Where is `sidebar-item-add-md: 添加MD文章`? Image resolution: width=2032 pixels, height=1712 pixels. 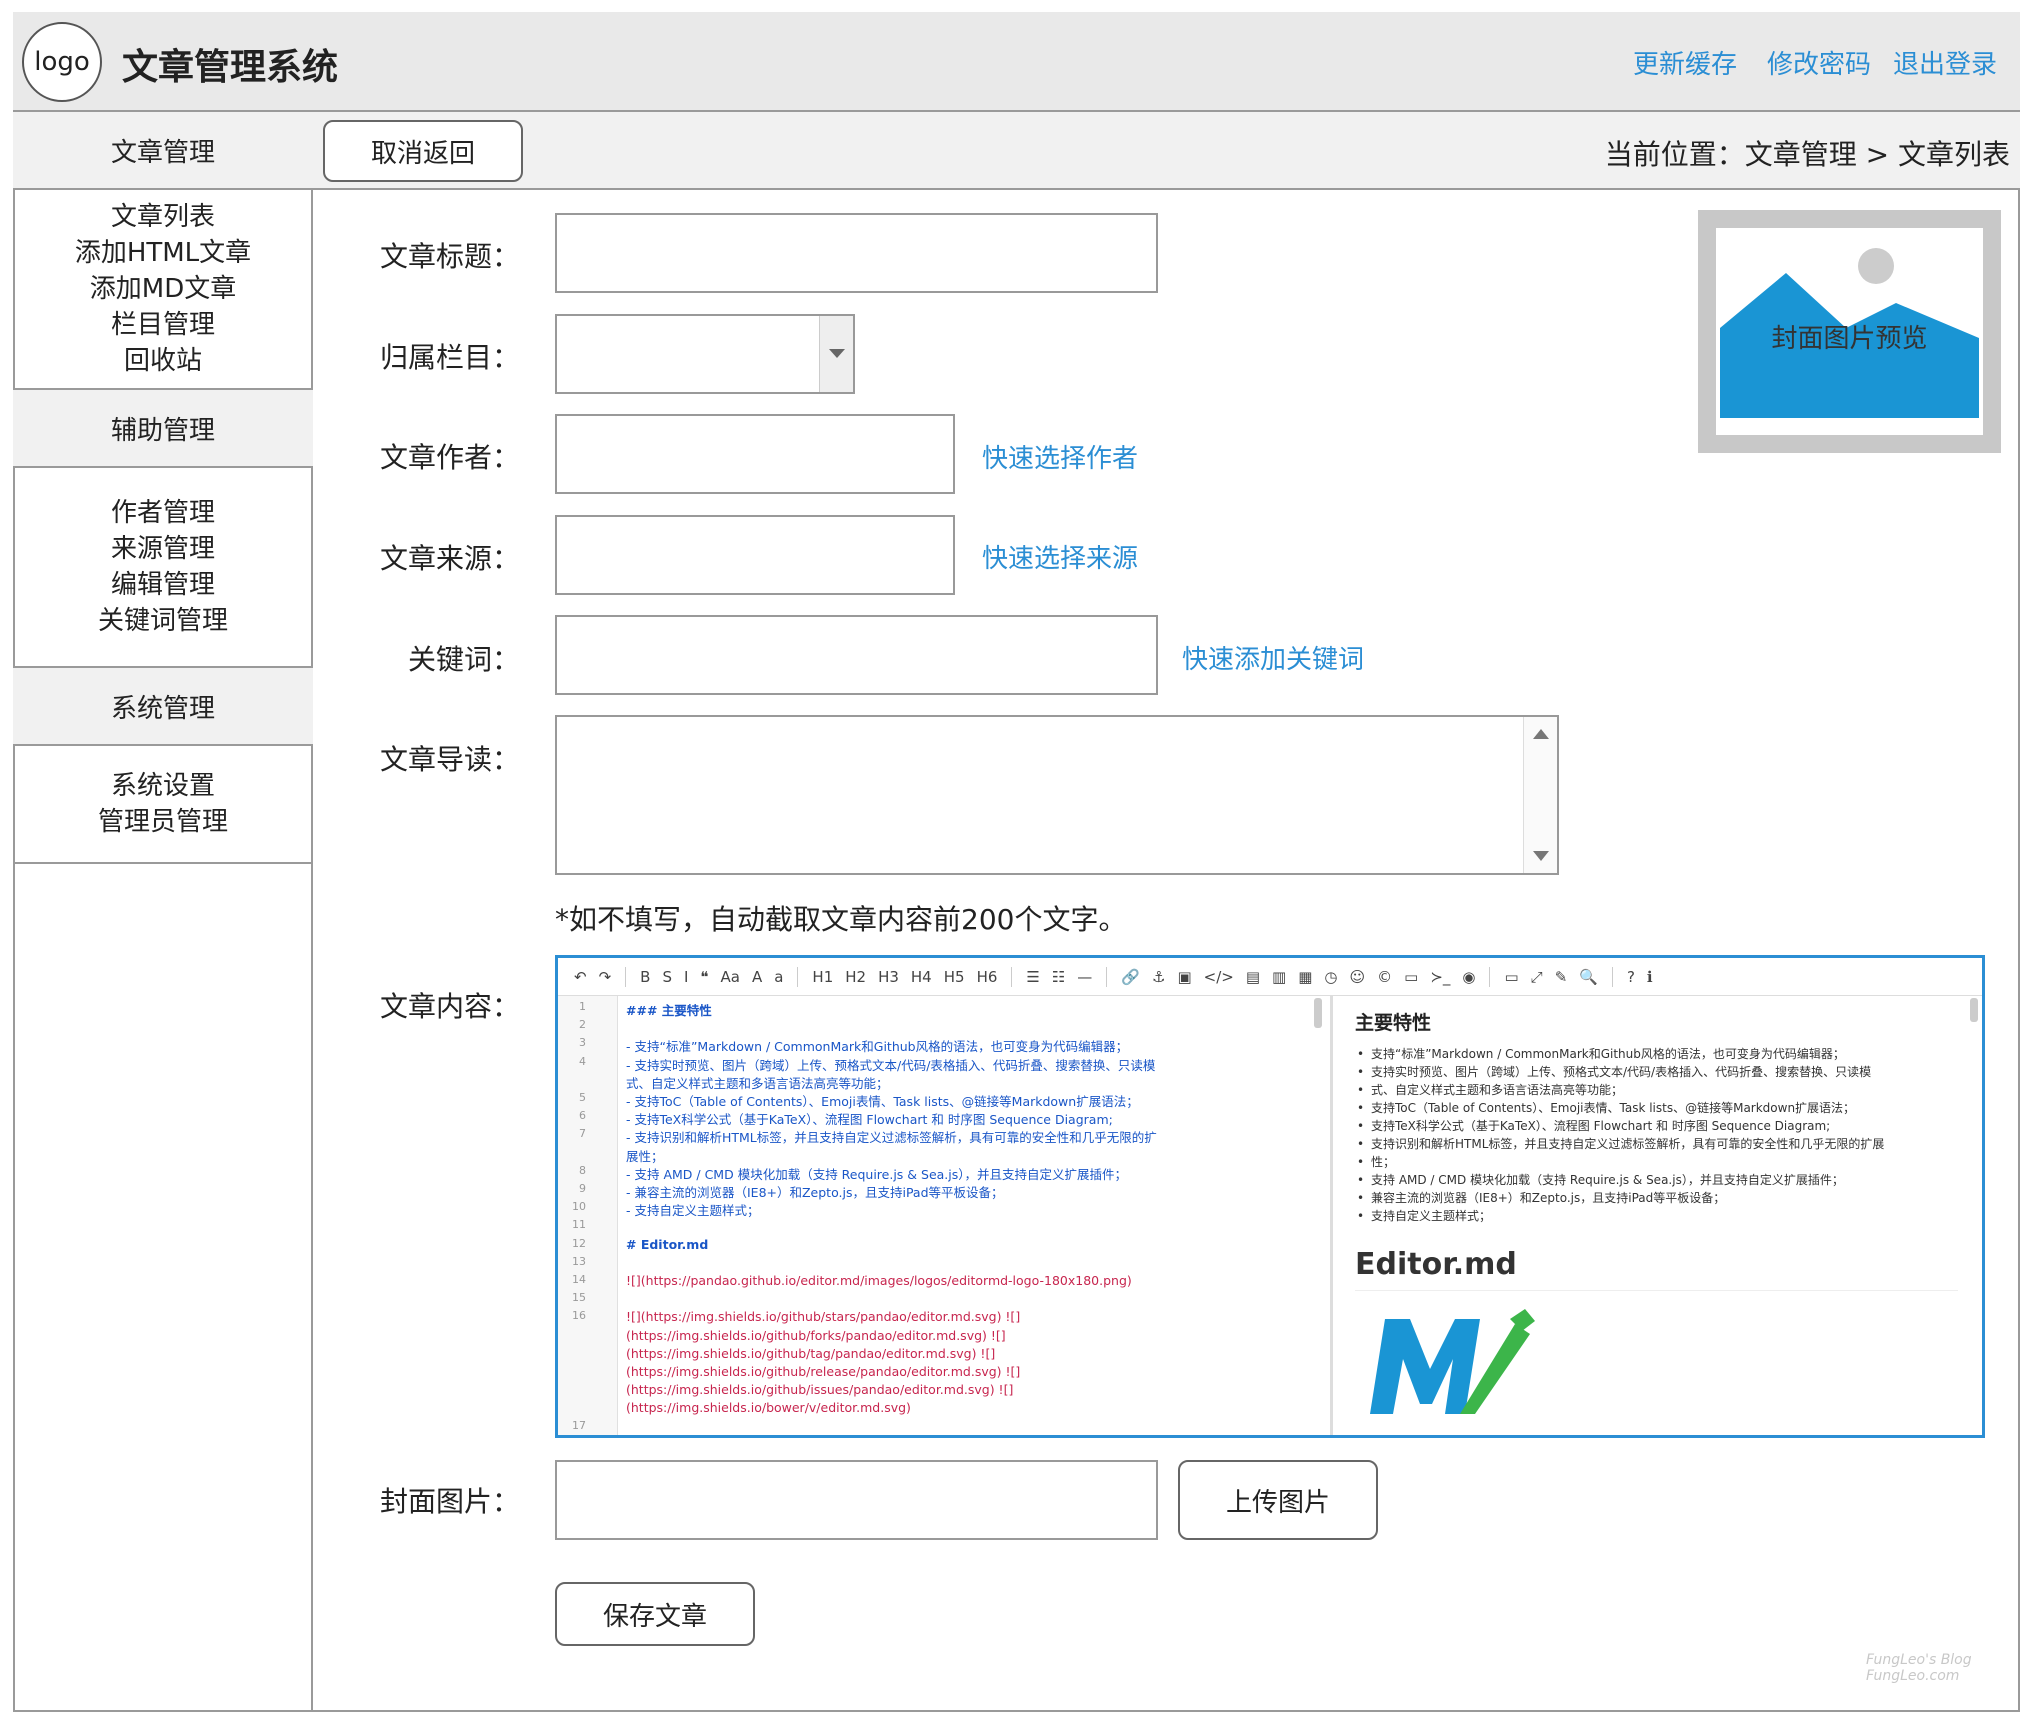
sidebar-item-add-md: 添加MD文章 is located at coordinates (163, 289).